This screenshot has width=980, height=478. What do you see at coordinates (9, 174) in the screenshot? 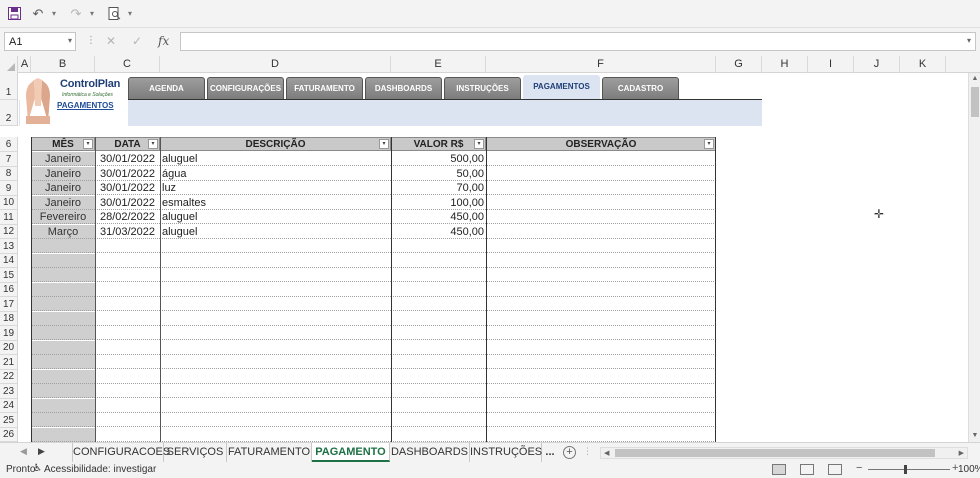
I see `row-header: 8` at bounding box center [9, 174].